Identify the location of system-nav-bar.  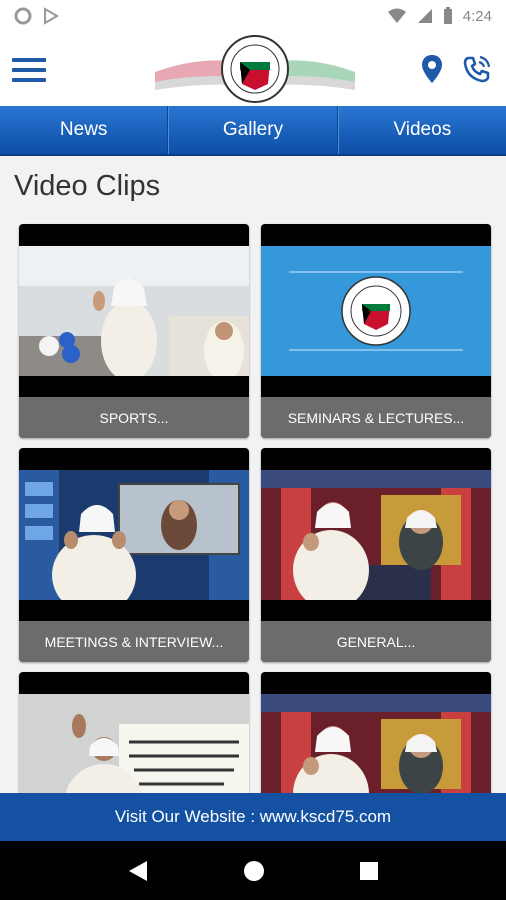
(253, 870).